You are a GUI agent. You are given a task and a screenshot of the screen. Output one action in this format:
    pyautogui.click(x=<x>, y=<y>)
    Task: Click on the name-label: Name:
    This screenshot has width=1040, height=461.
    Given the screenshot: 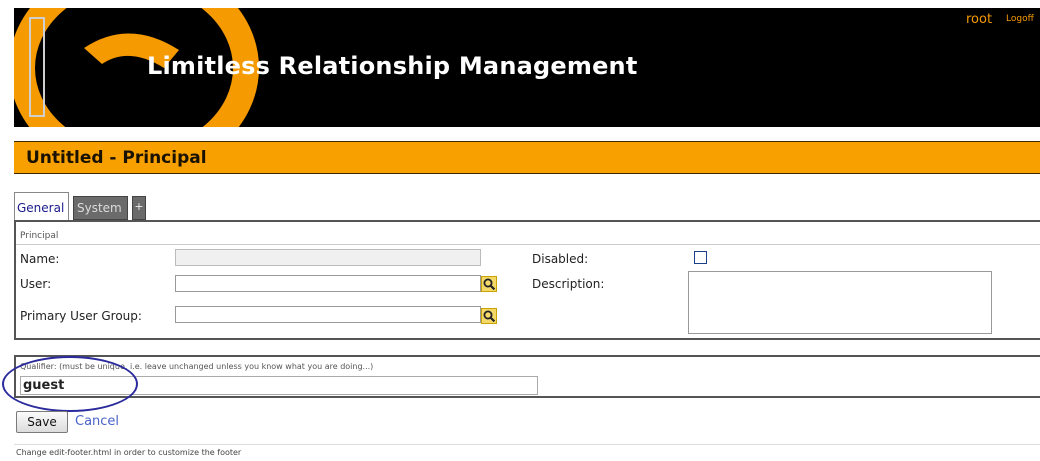 What is the action you would take?
    pyautogui.click(x=40, y=259)
    